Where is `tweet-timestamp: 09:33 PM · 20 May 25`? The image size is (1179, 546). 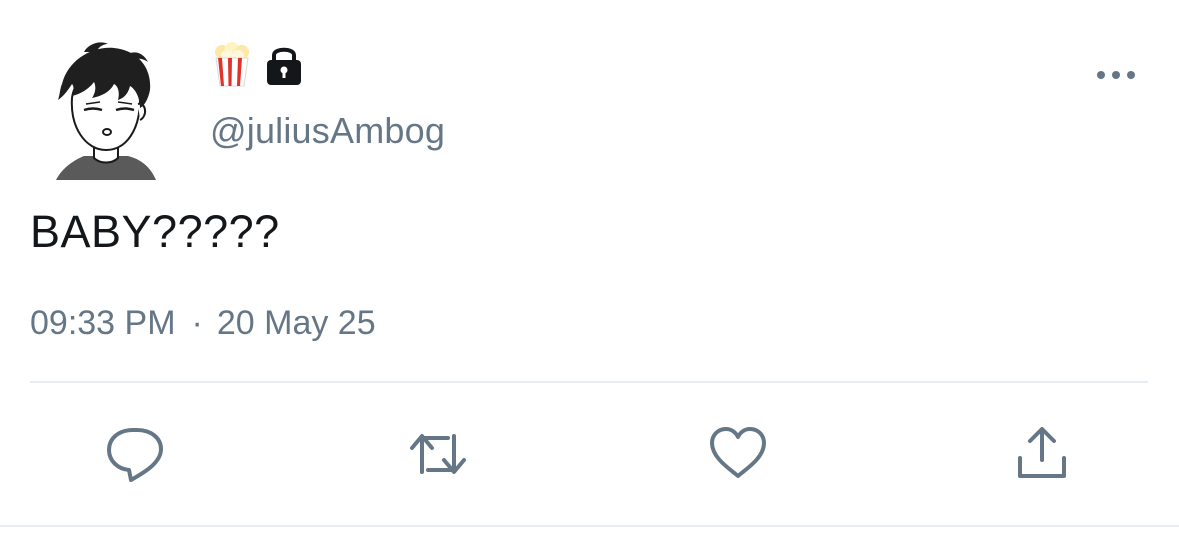
tweet-timestamp: 09:33 PM · 20 May 25 is located at coordinates (203, 323).